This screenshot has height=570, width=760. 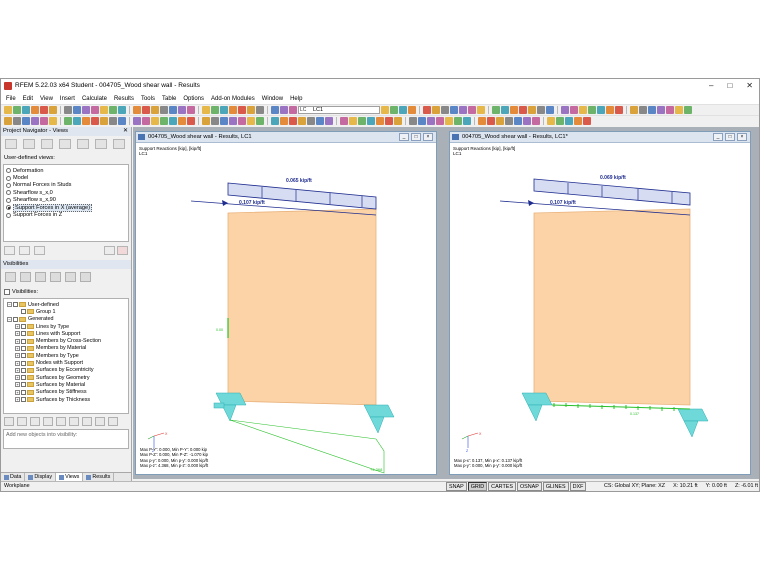 What do you see at coordinates (9, 421) in the screenshot?
I see `visibility-tool-1-icon` at bounding box center [9, 421].